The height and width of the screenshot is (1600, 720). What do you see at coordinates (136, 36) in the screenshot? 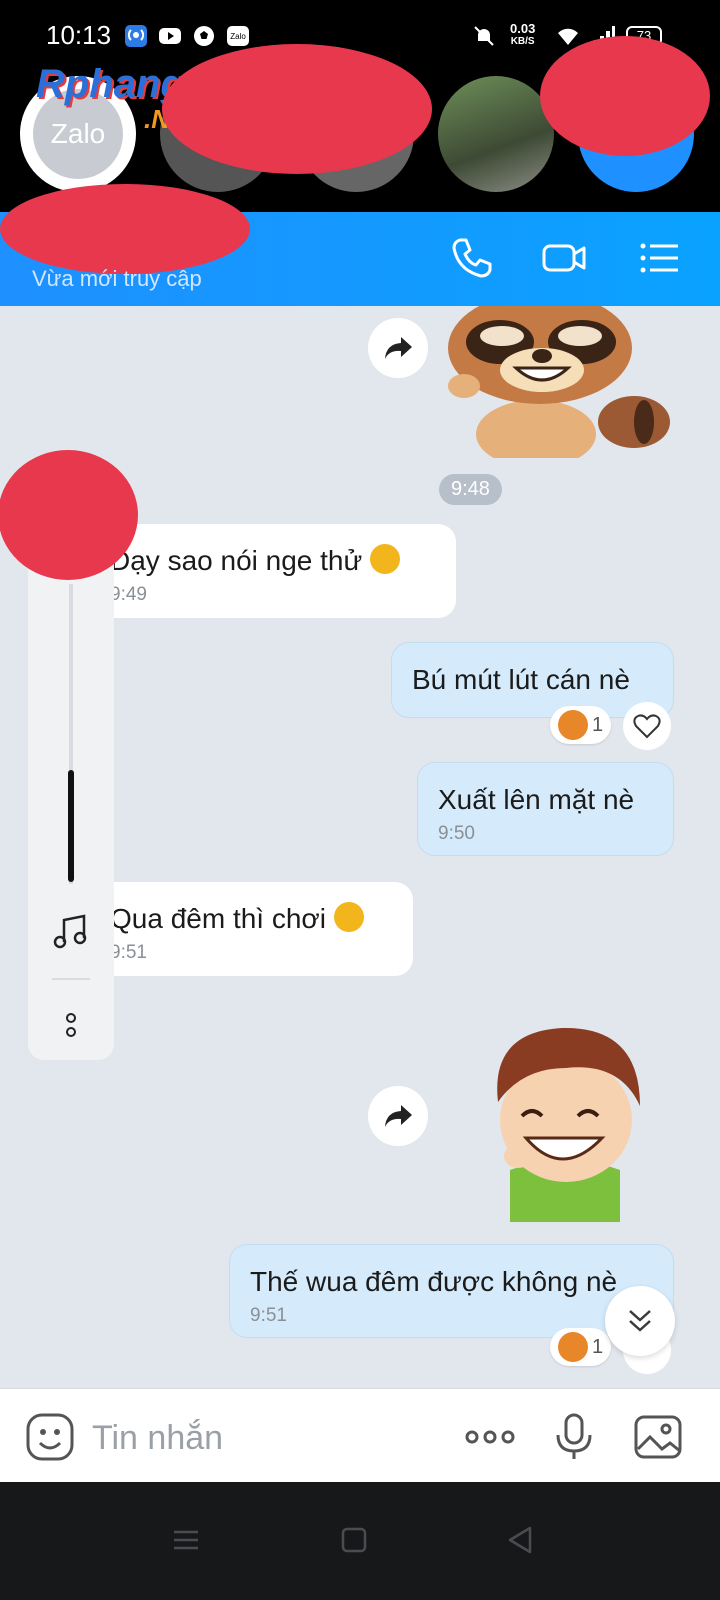
I see `hotspot-icon` at bounding box center [136, 36].